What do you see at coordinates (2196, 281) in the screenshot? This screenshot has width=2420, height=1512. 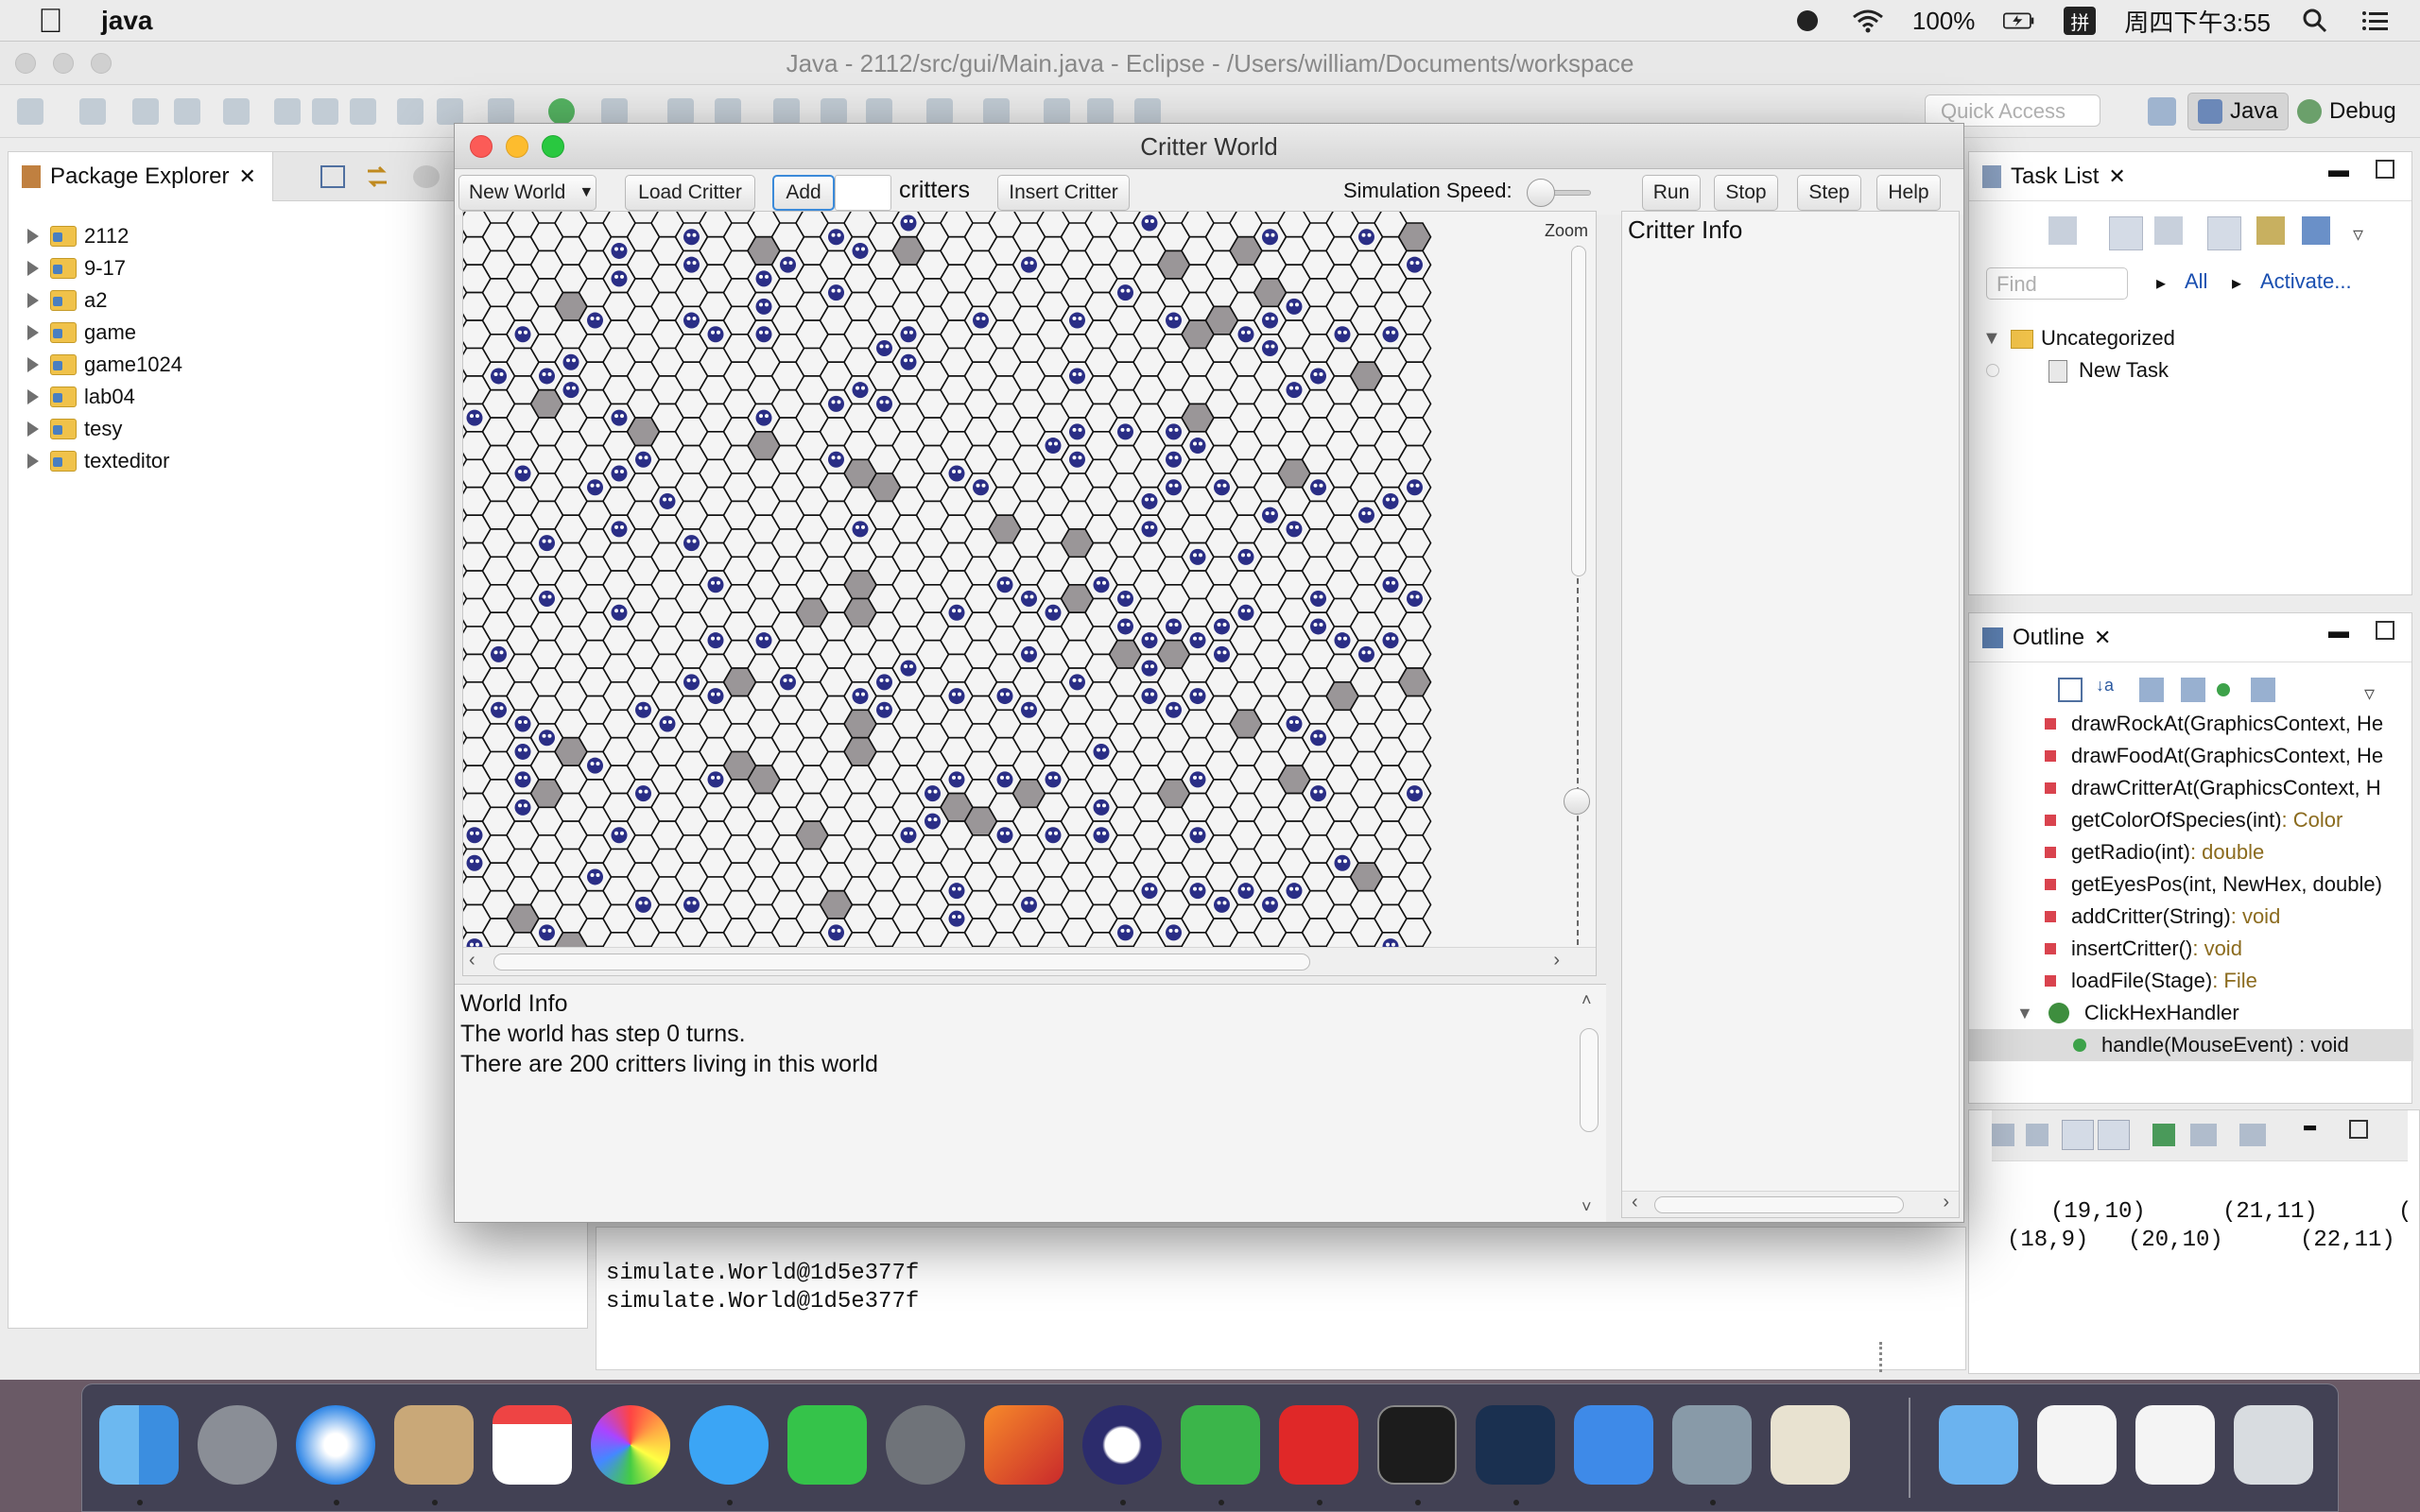 I see `all-link: All` at bounding box center [2196, 281].